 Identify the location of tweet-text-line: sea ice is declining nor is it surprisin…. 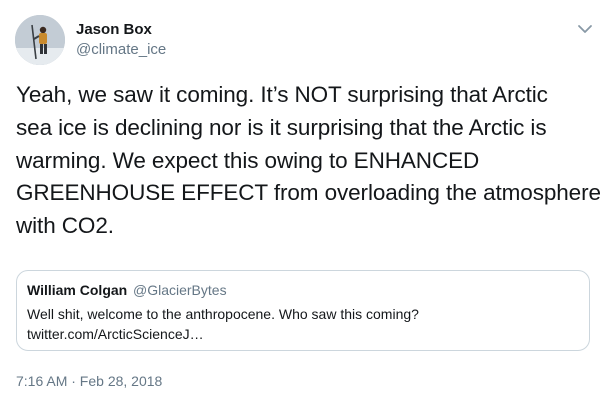
(281, 127).